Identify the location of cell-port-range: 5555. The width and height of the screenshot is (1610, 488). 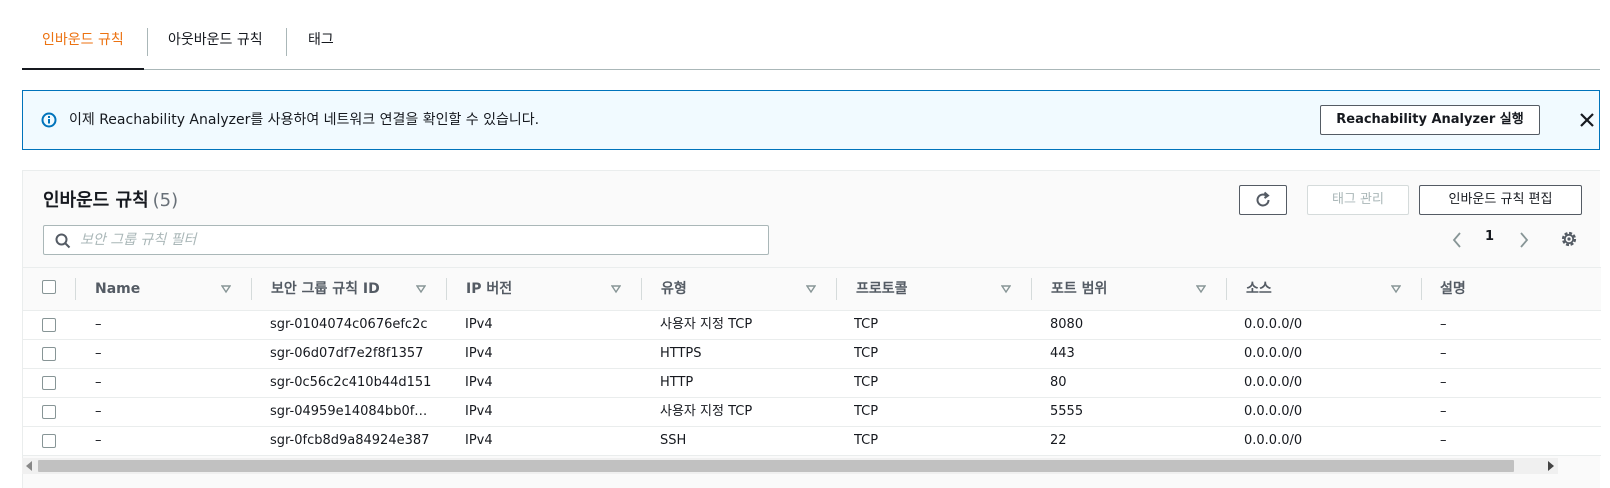
(1067, 411).